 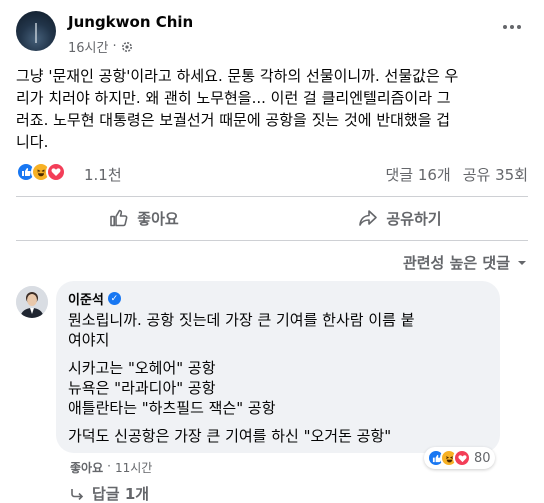 What do you see at coordinates (456, 174) in the screenshot?
I see `engagement-counts: 댓글 16개 공유 35회` at bounding box center [456, 174].